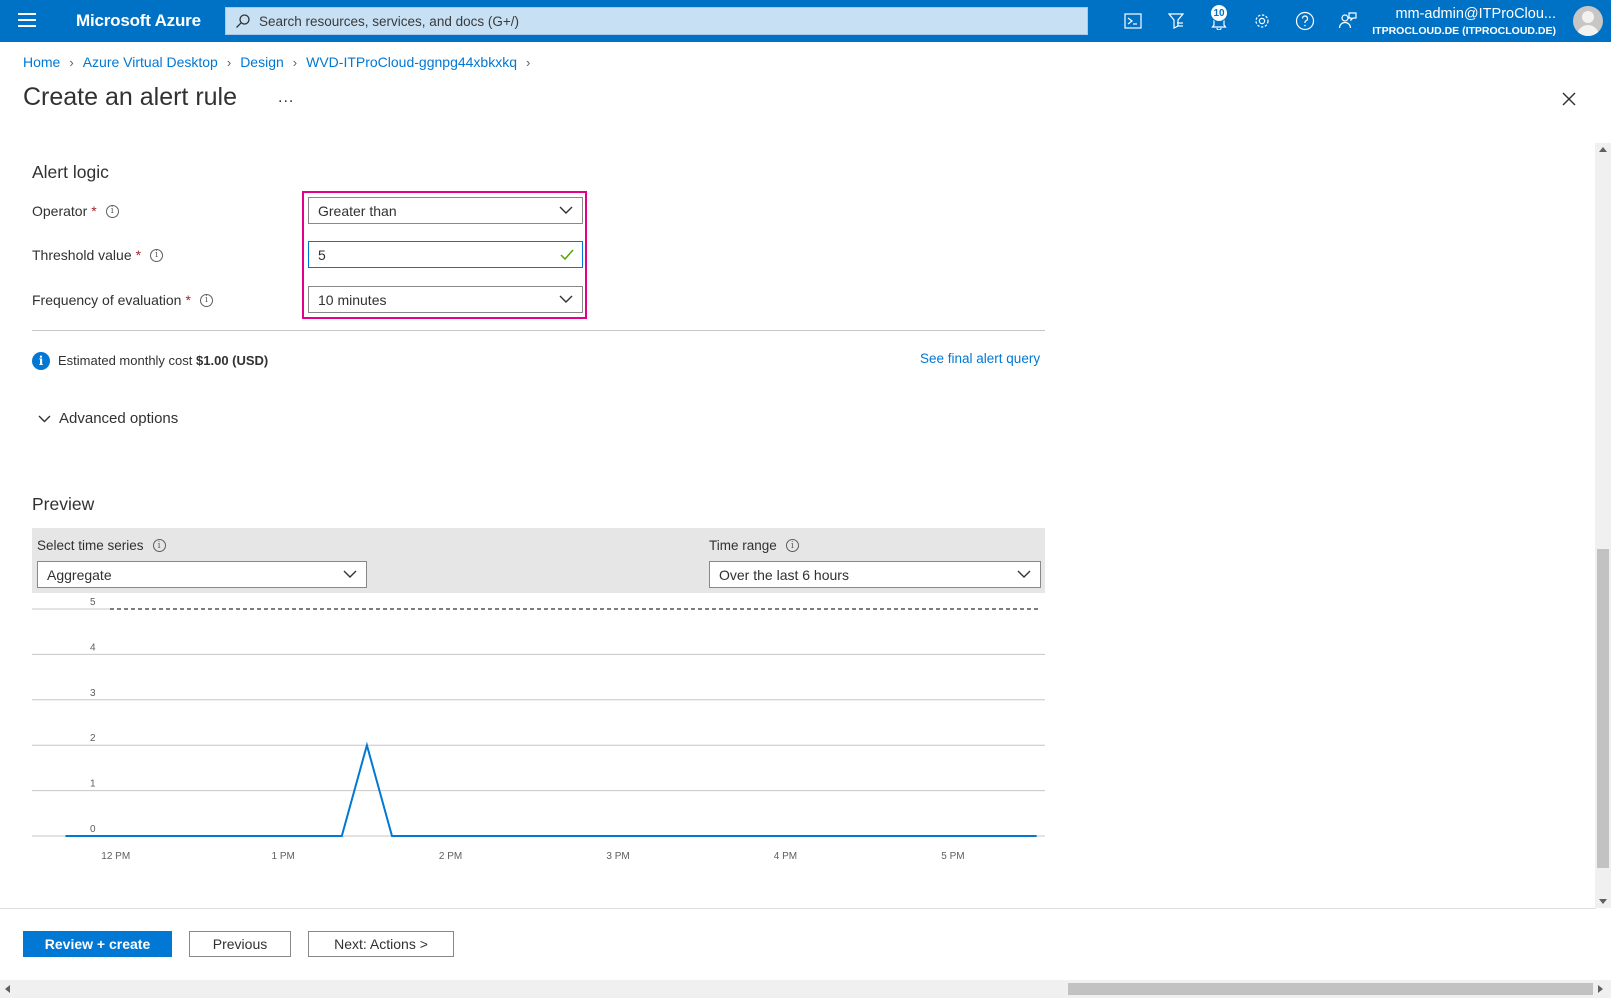  Describe the element at coordinates (107, 300) in the screenshot. I see `frequency-label-text: Frequency of evaluation` at that location.